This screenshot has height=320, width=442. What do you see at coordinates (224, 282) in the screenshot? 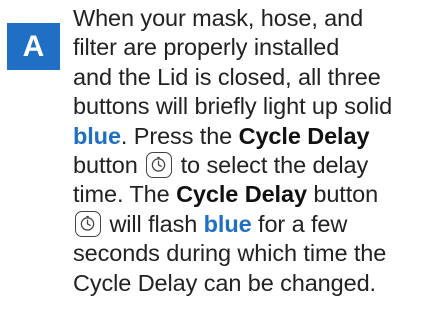
I see `instruction-text: Cycle Delay can be changed.` at bounding box center [224, 282].